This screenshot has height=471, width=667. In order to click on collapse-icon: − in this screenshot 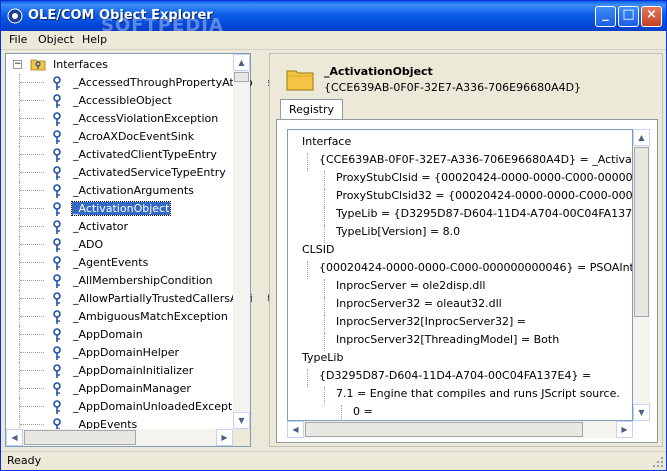, I will do `click(17, 64)`.